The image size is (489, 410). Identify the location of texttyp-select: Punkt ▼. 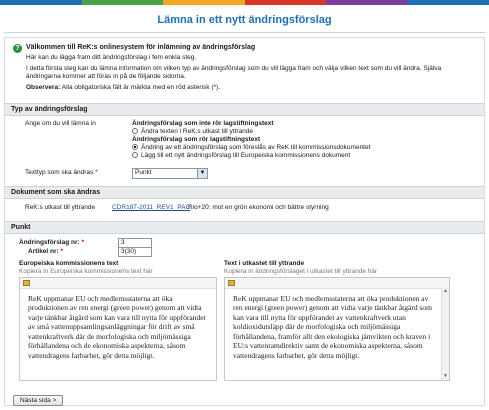
(170, 173).